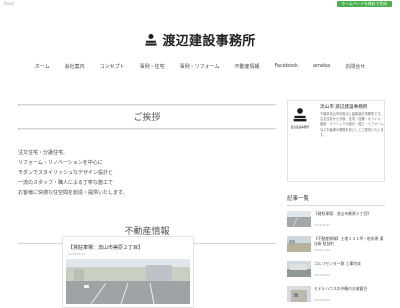  What do you see at coordinates (105, 247) in the screenshot?
I see `real-estate-card-title: 【貸駐車場：流山市美原２丁目】` at bounding box center [105, 247].